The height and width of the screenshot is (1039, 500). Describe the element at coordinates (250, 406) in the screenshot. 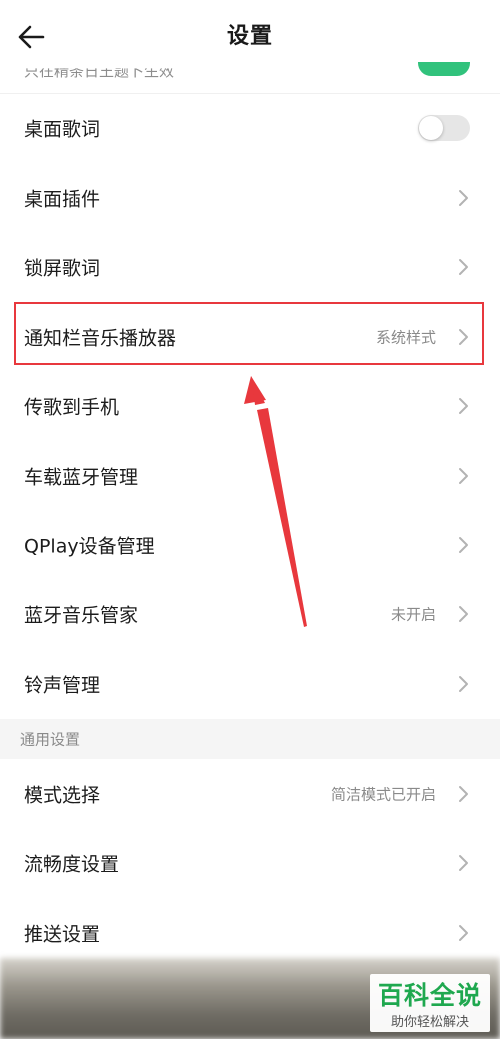

I see `row-transfer-to-phone: 传歌到手机` at that location.